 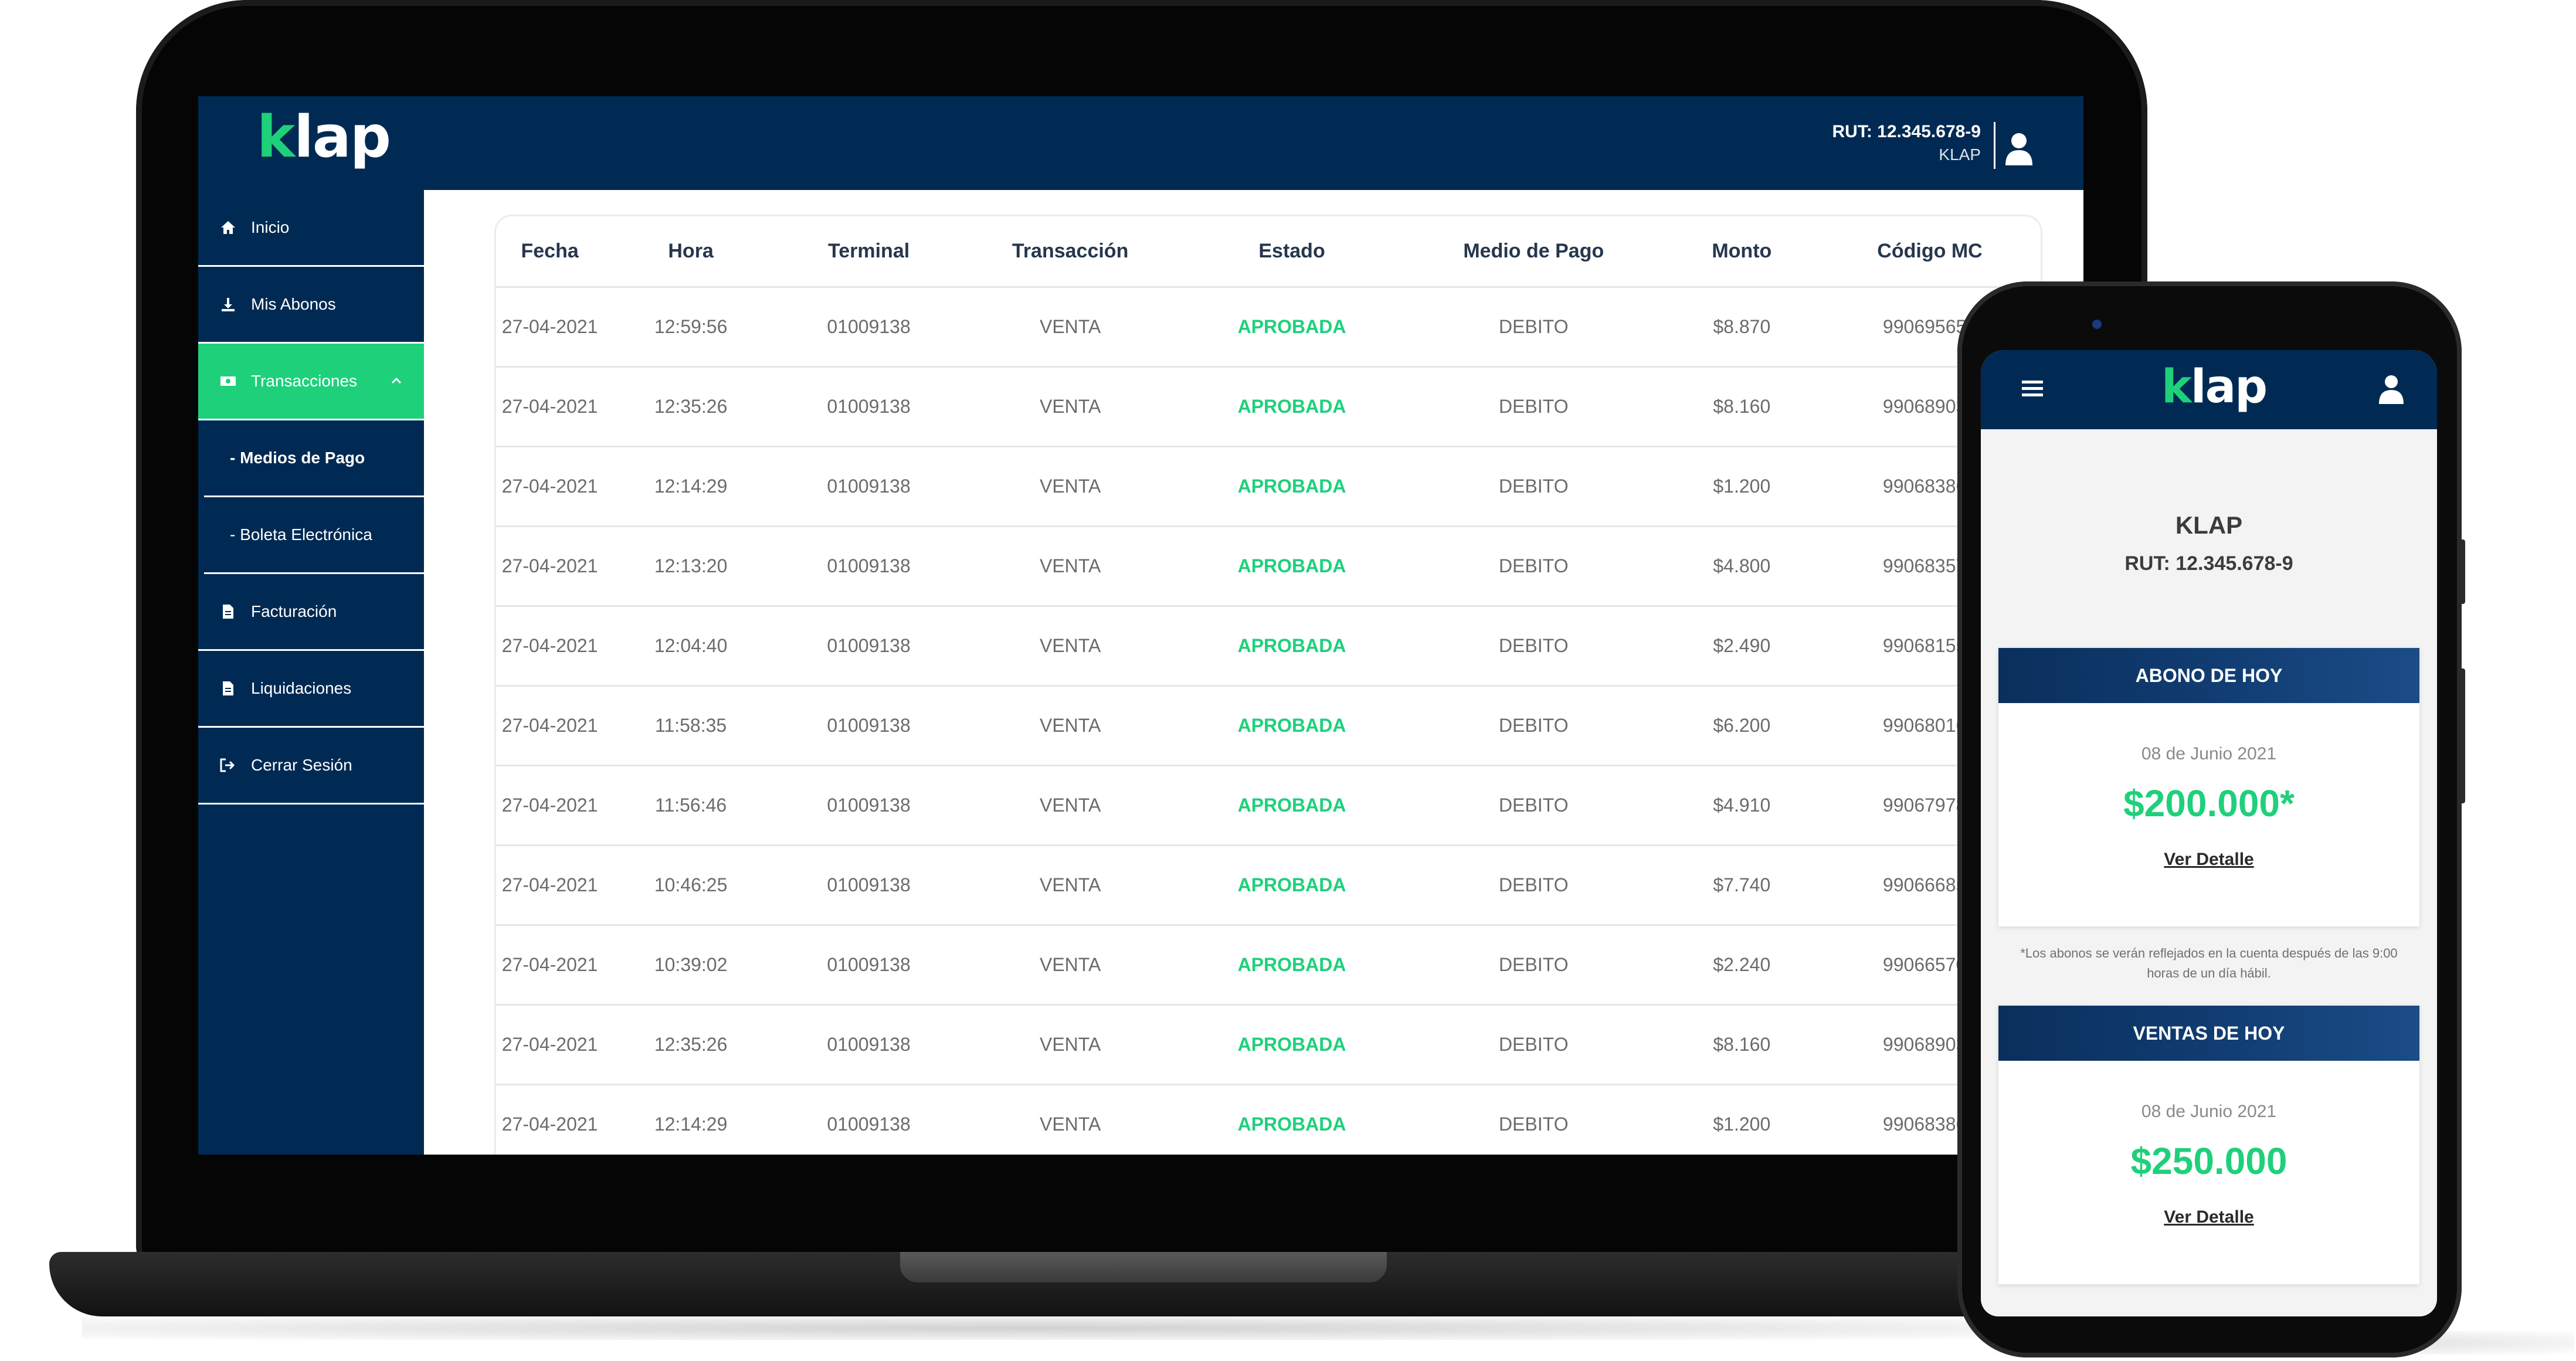 What do you see at coordinates (297, 458) in the screenshot?
I see `sidebar-item-label: - Medios de Pago` at bounding box center [297, 458].